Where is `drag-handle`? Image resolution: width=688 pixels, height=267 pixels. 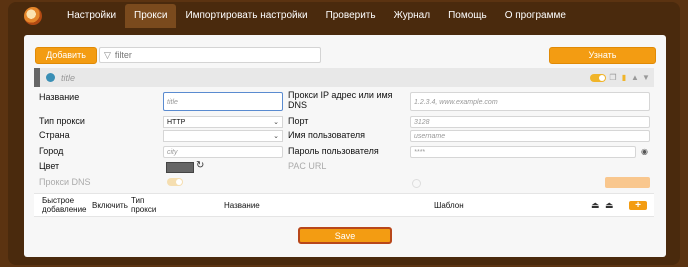 drag-handle is located at coordinates (37, 77).